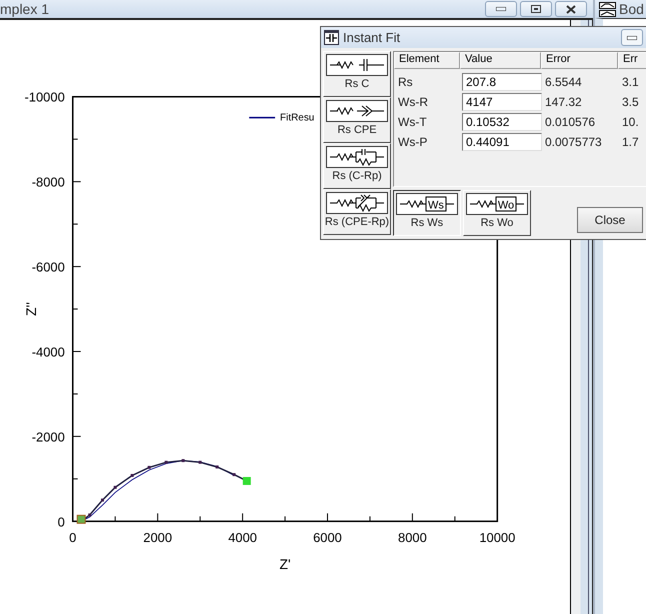 This screenshot has height=614, width=646. I want to click on column-header: Element, so click(427, 60).